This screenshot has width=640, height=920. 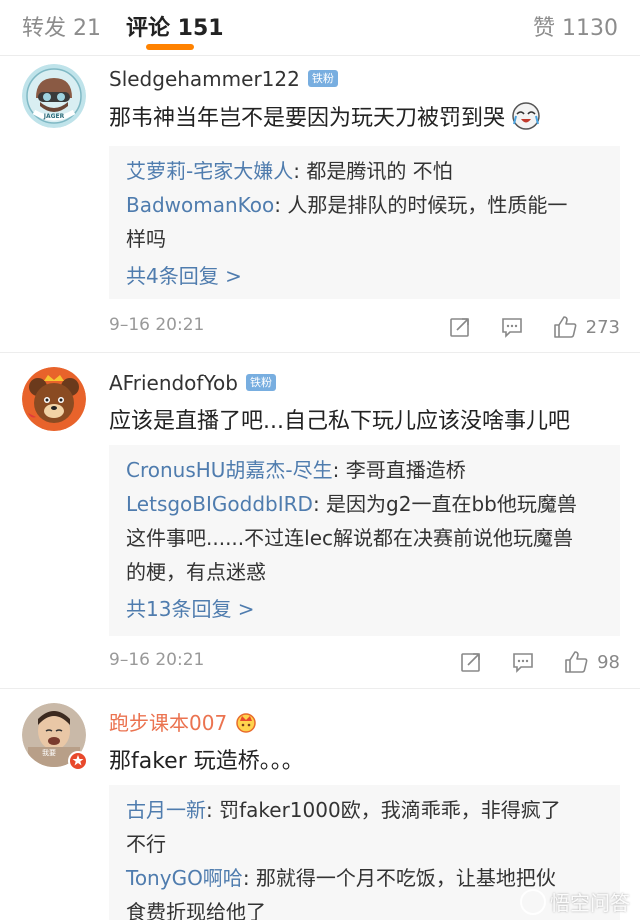 What do you see at coordinates (183, 721) in the screenshot?
I see `comment-username: 跑步课本007` at bounding box center [183, 721].